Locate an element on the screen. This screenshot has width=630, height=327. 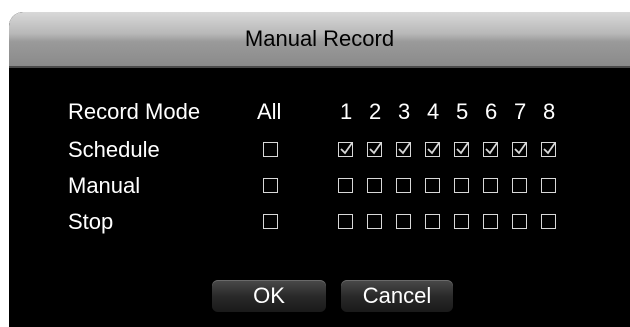
stop-channel-7-checkbox is located at coordinates (519, 221).